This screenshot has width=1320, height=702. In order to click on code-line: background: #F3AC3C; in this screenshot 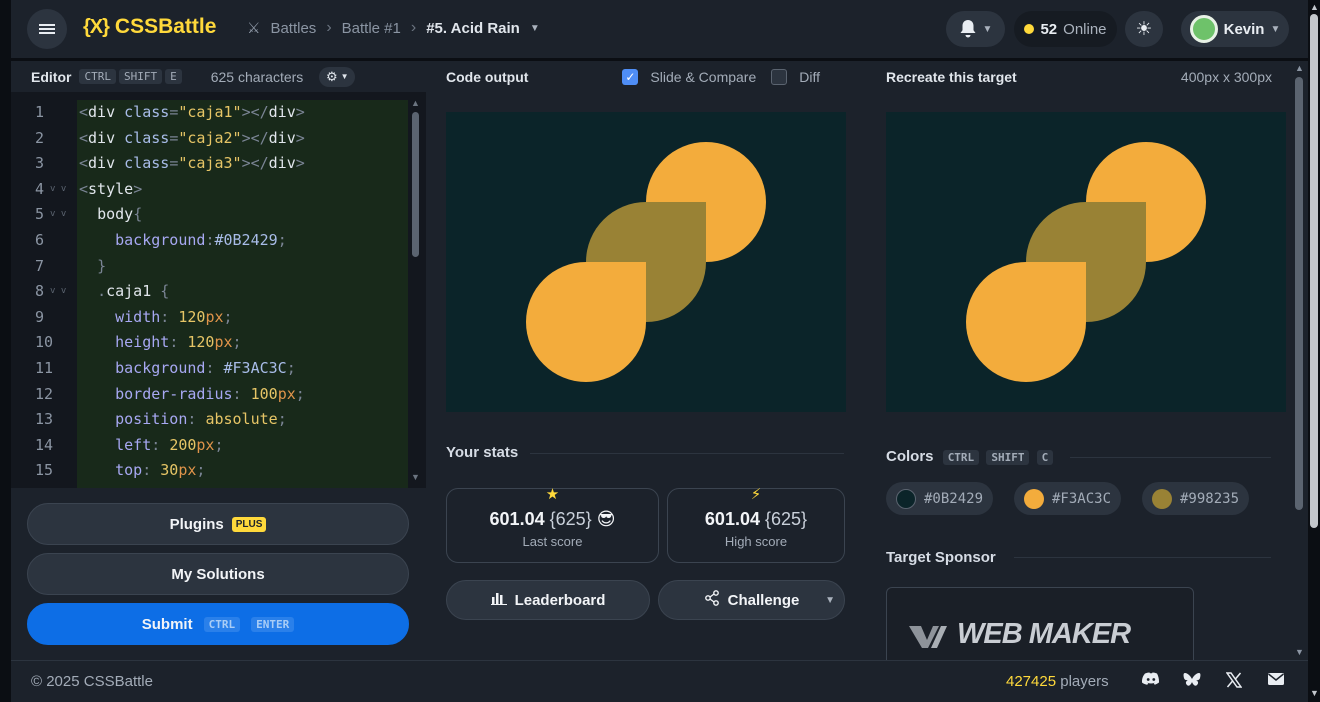, I will do `click(205, 367)`.